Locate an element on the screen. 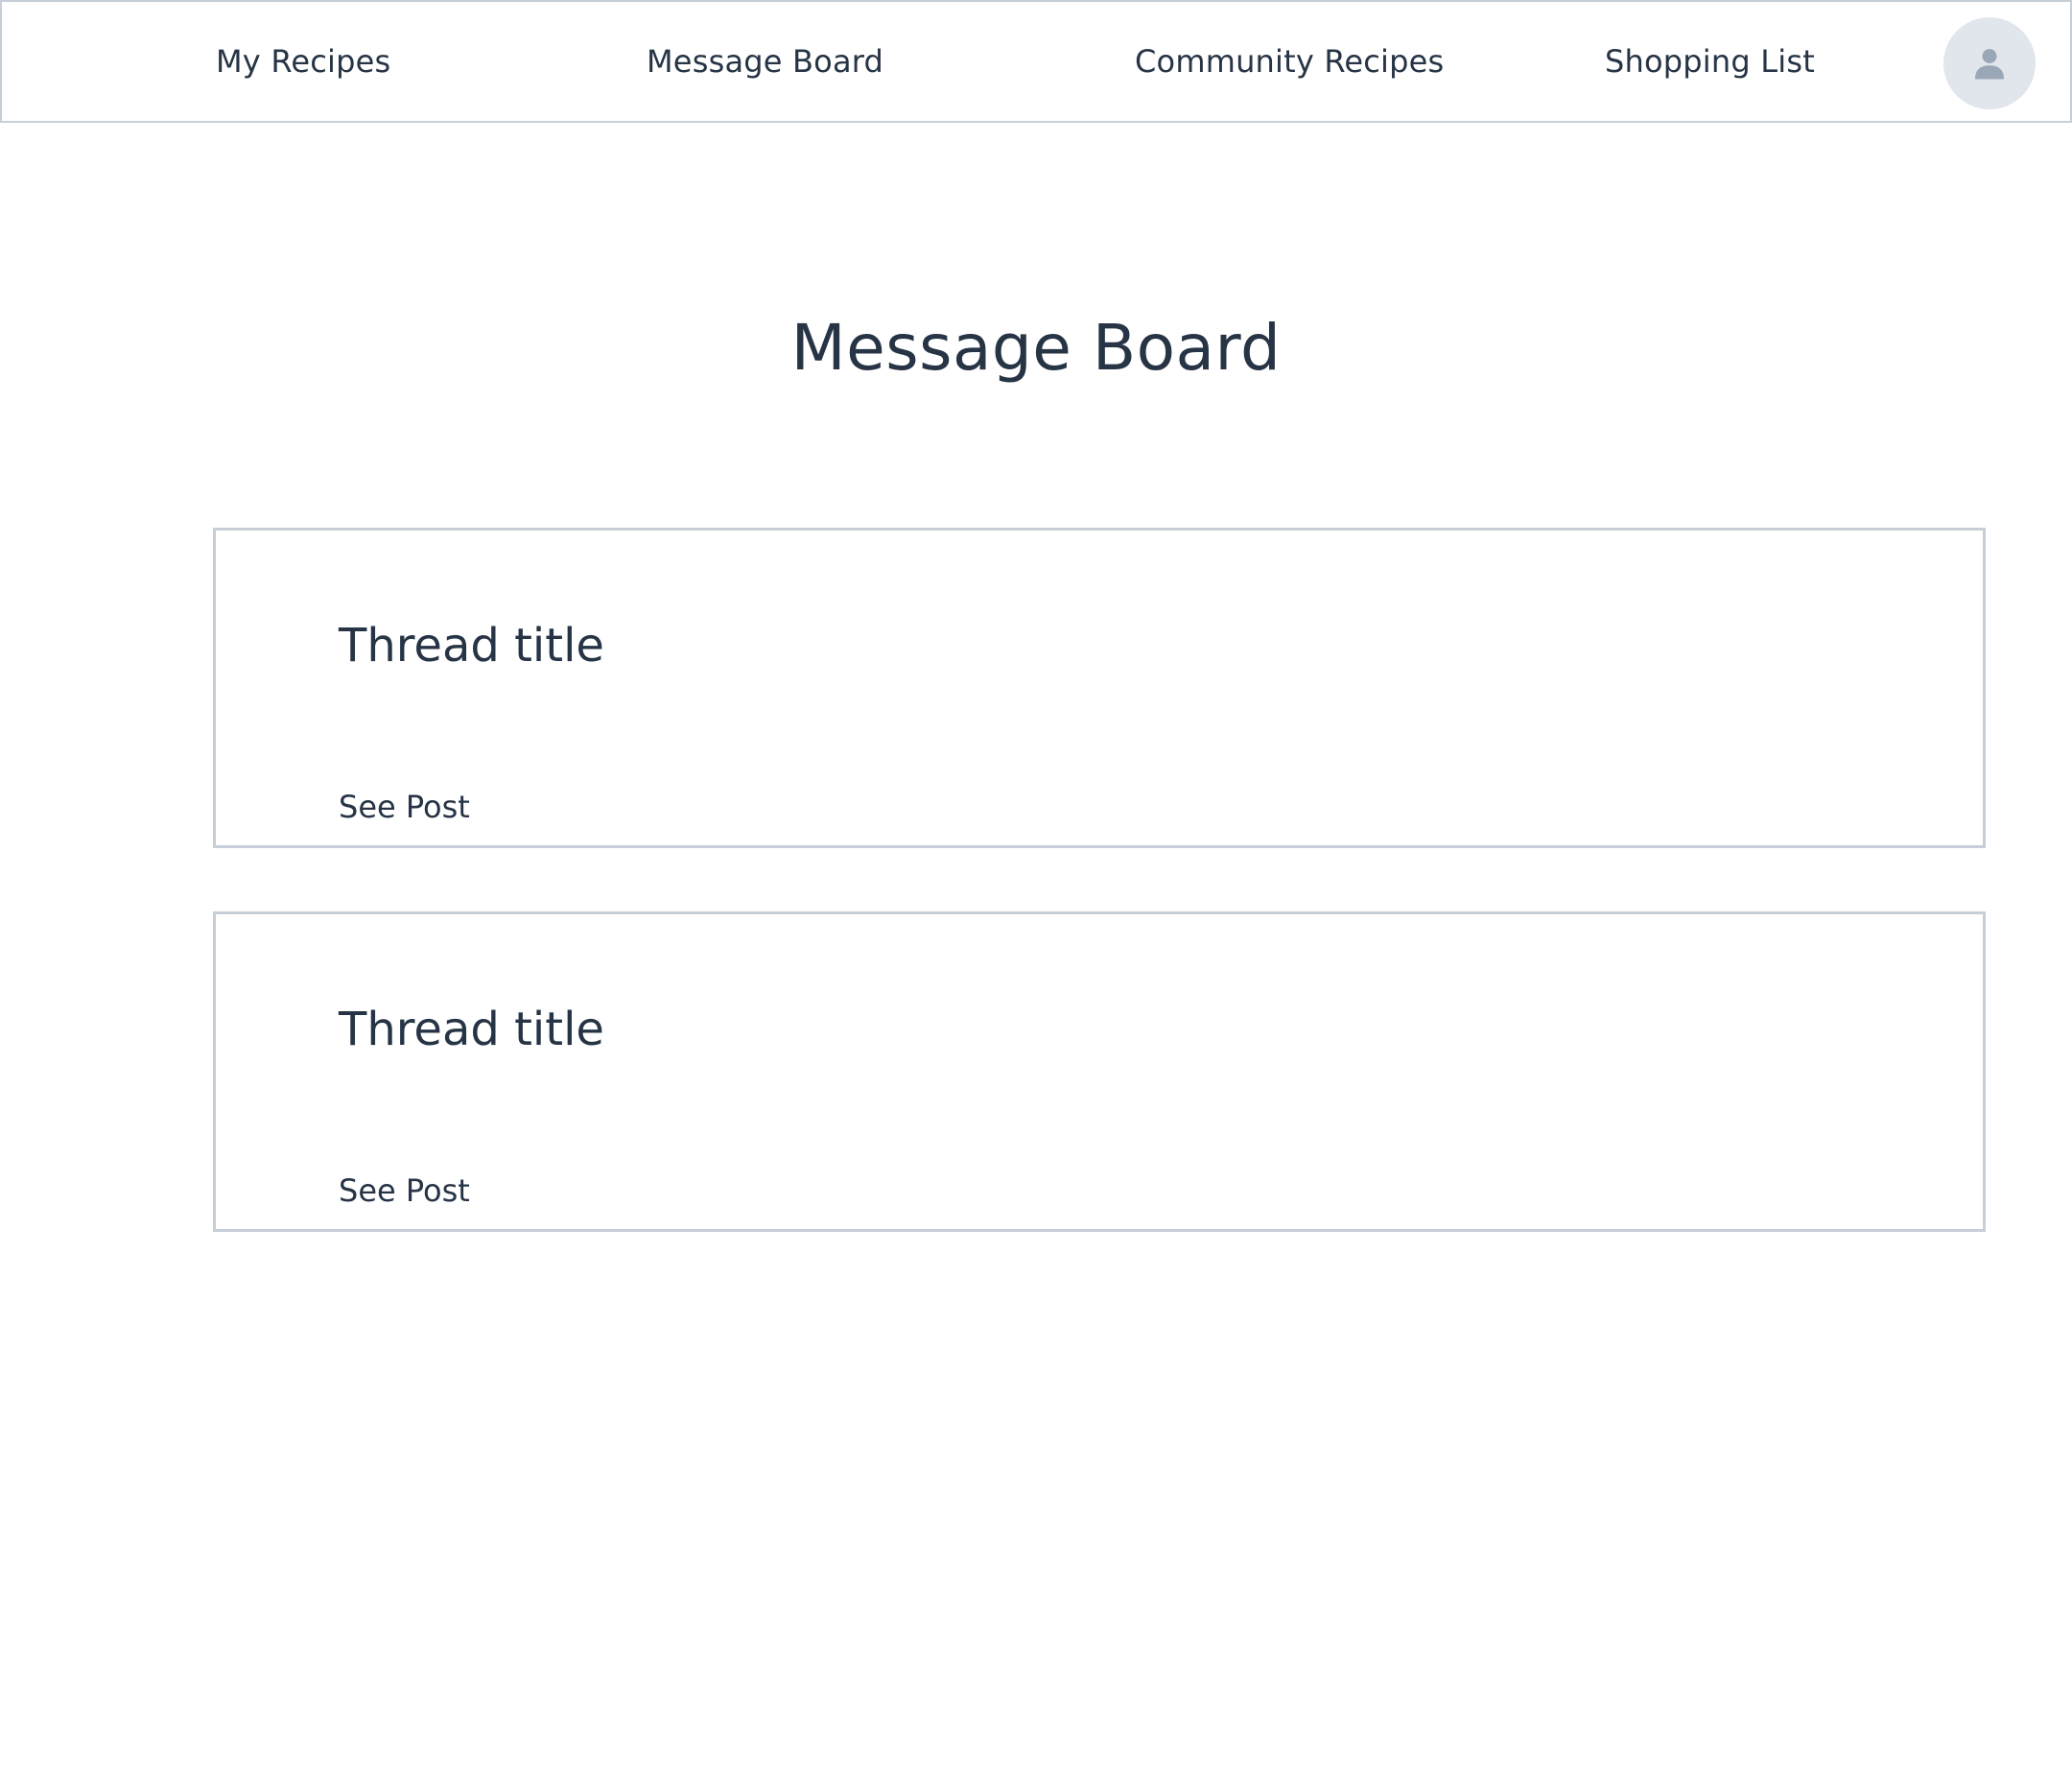 Image resolution: width=2072 pixels, height=1773 pixels. nav-shopping-list: Shopping List is located at coordinates (1710, 61).